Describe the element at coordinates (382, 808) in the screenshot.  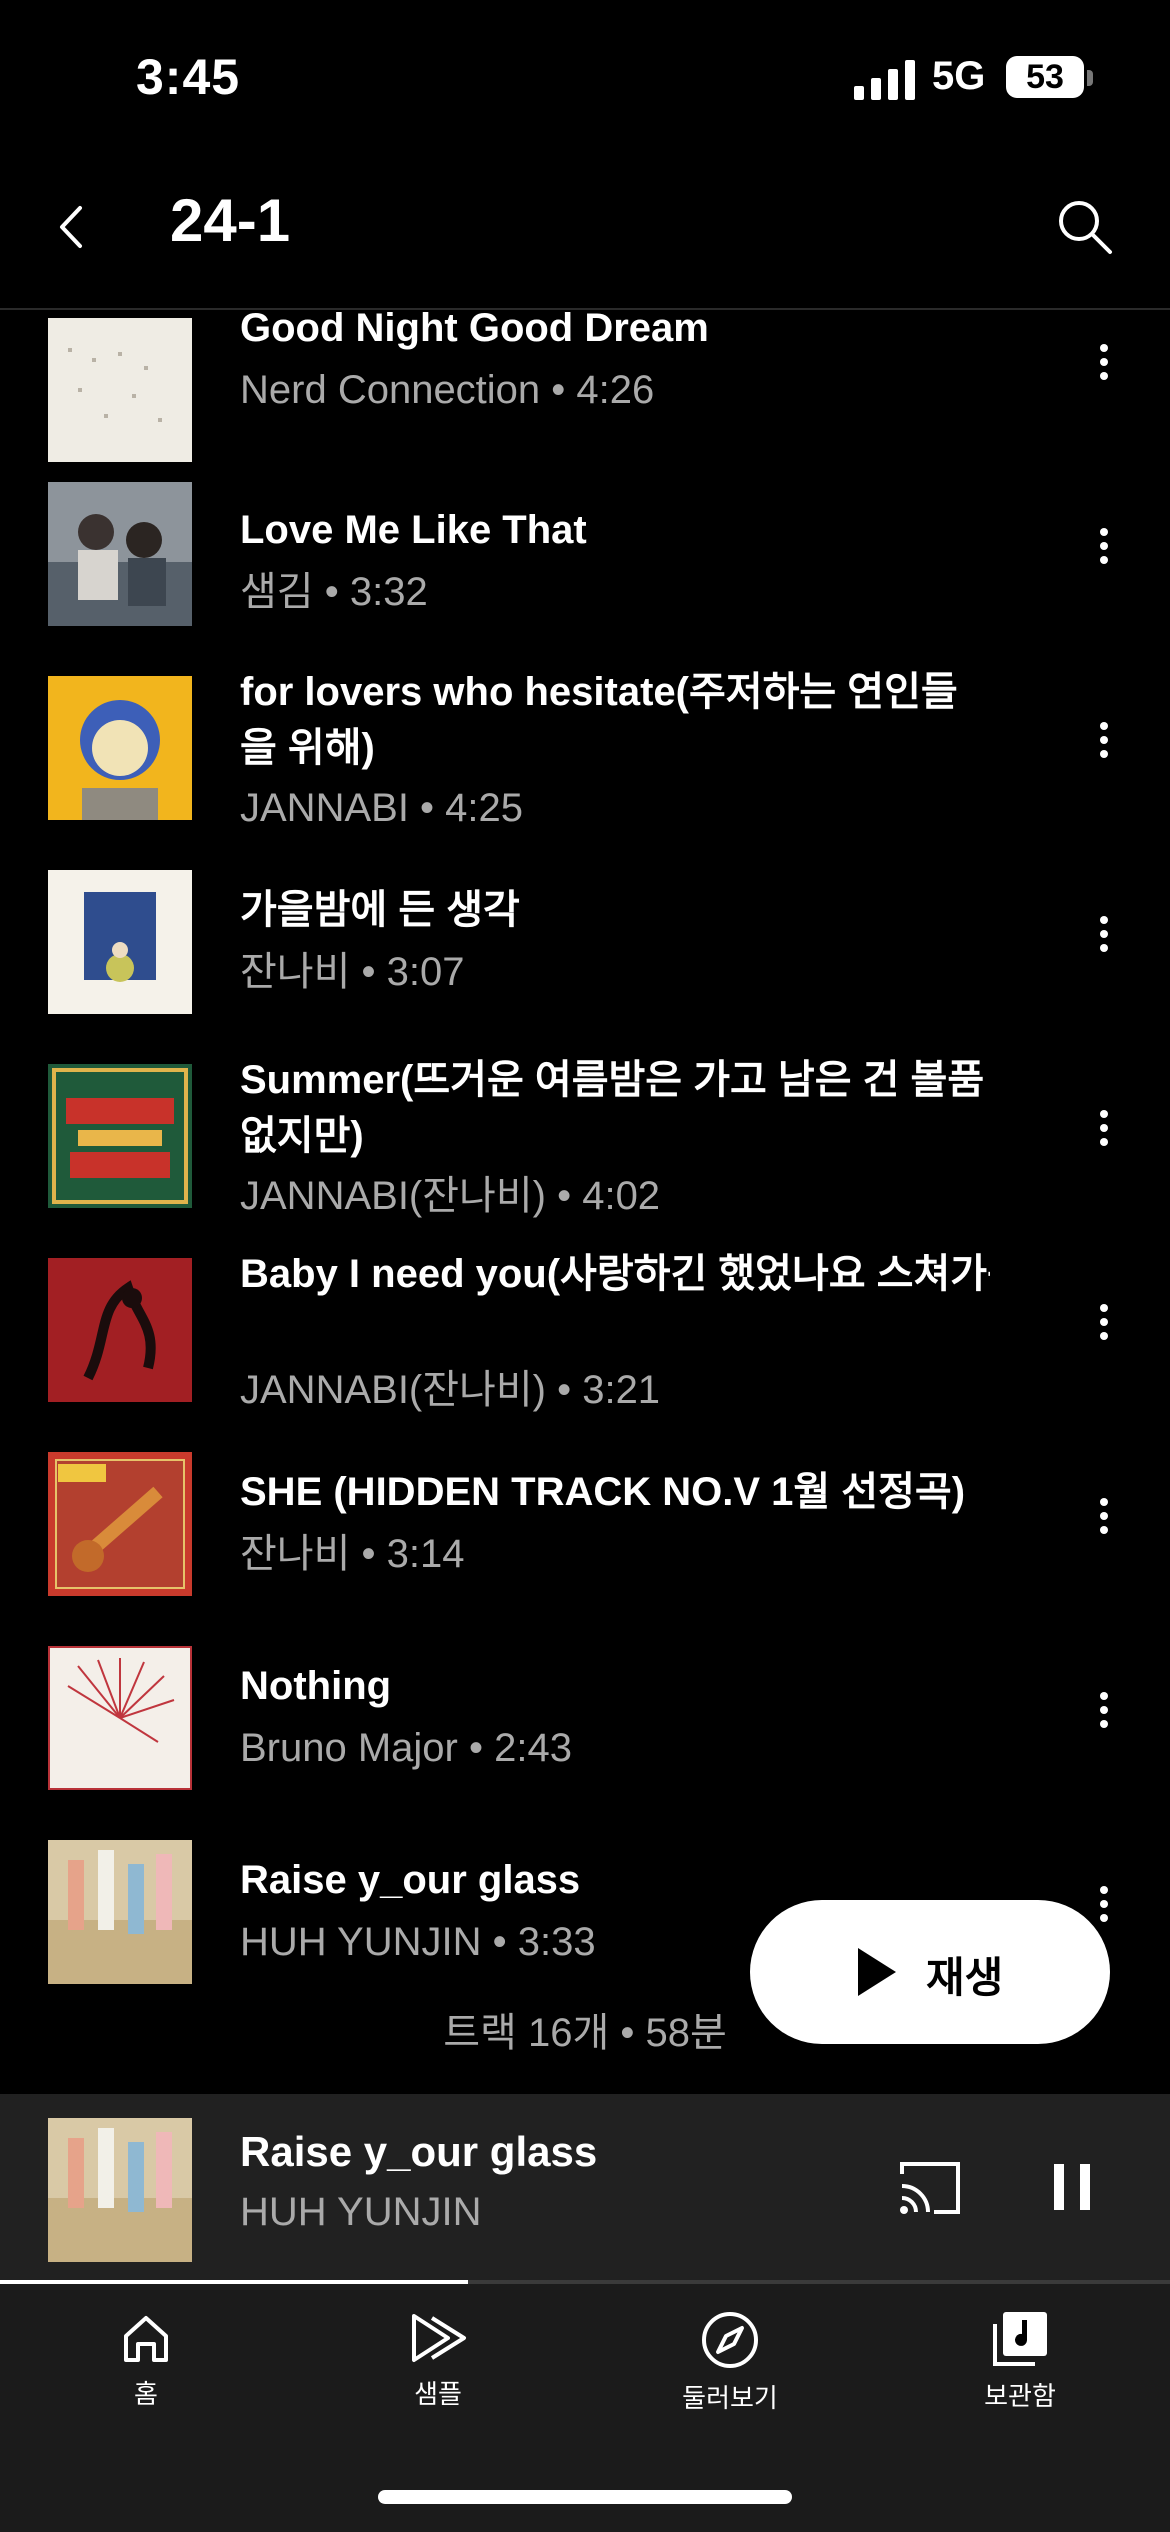
I see `track-meta: JANNABI • 4:25` at that location.